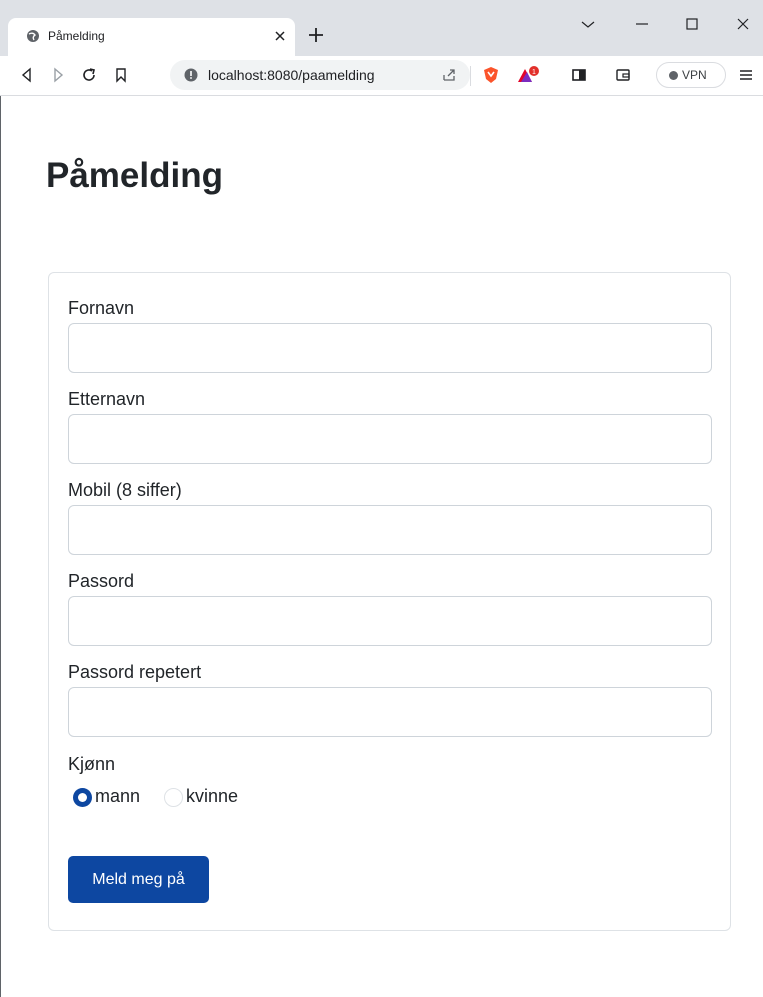 Image resolution: width=763 pixels, height=997 pixels. Describe the element at coordinates (101, 308) in the screenshot. I see `first-name-label: Fornavn` at that location.